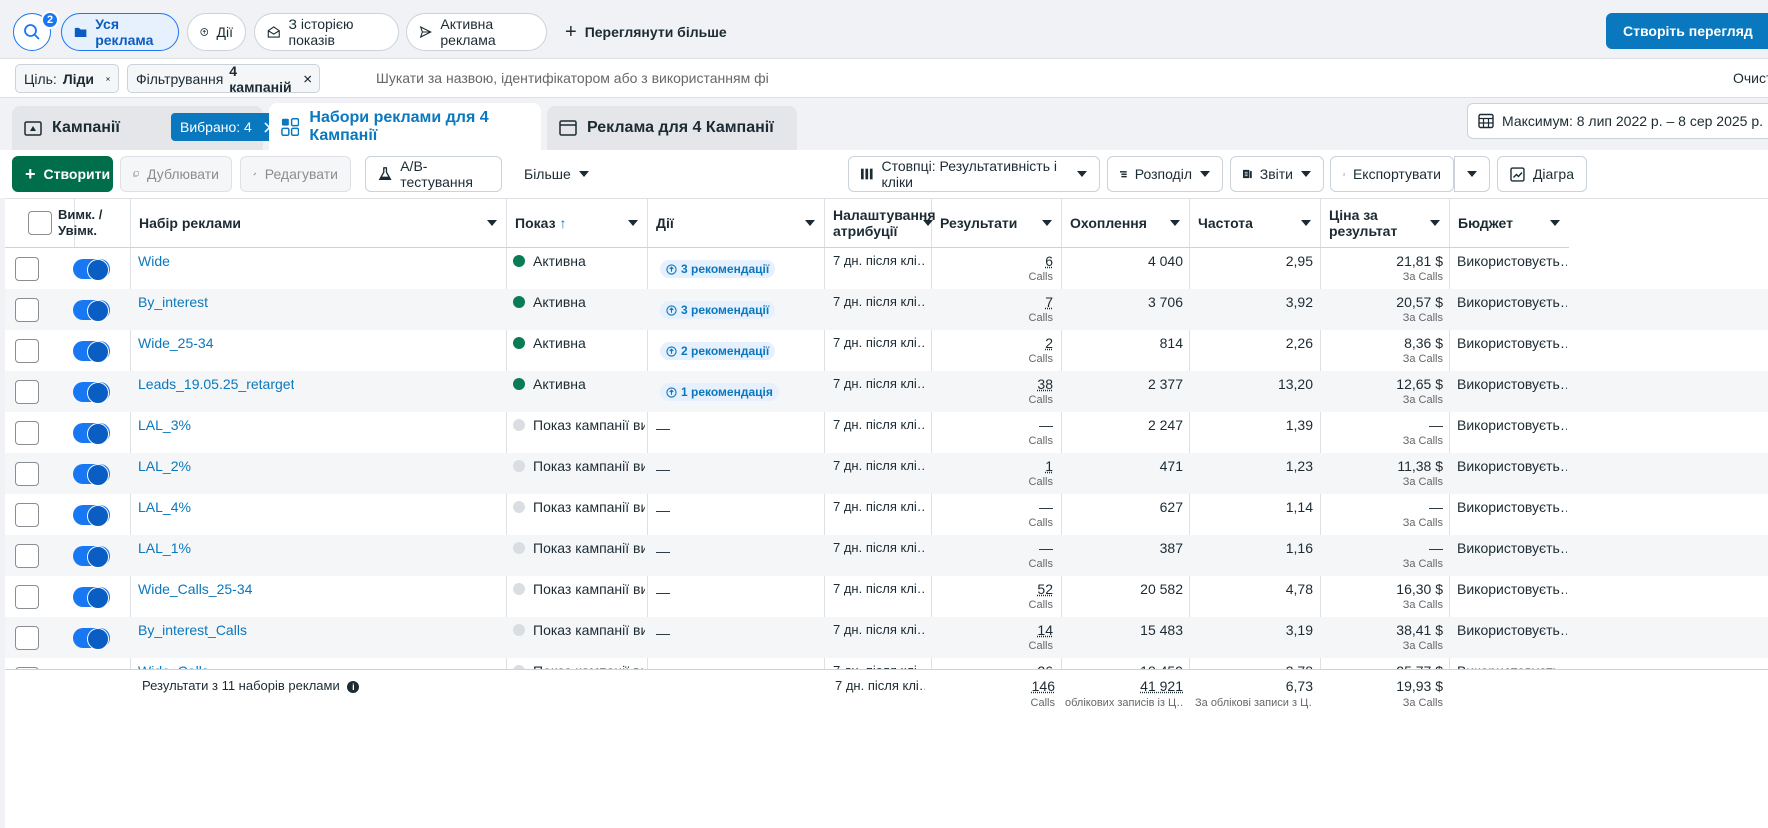 The image size is (1768, 828). I want to click on chip-active-ads: Активна реклама, so click(476, 32).